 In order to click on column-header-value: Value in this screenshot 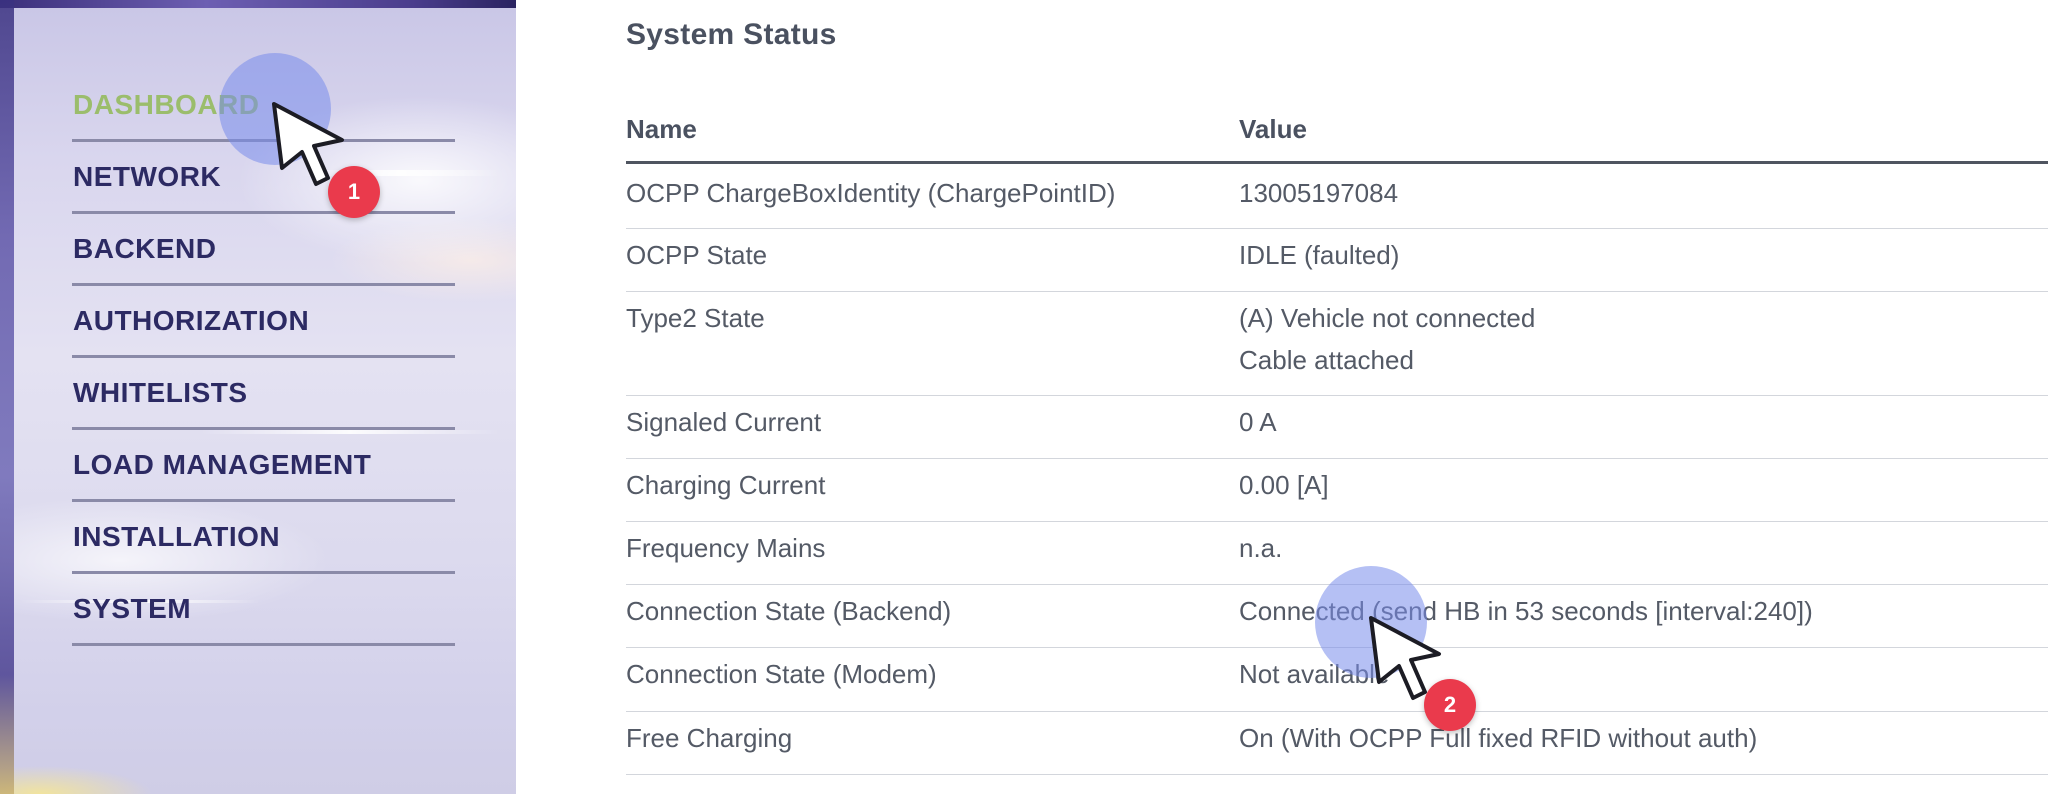, I will do `click(1273, 129)`.